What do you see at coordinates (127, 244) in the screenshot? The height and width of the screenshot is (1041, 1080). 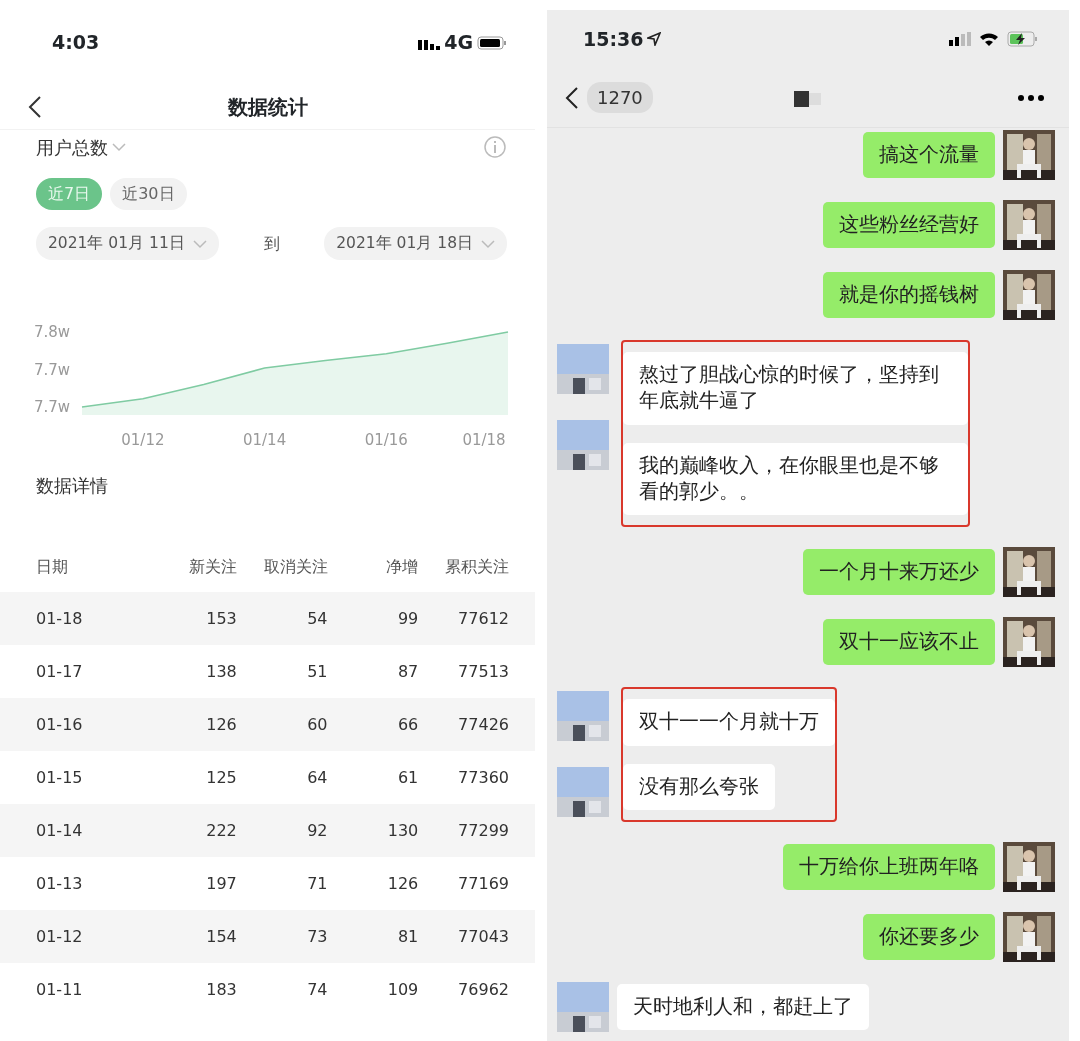 I see `date-picker: 2021年 01月 11日` at bounding box center [127, 244].